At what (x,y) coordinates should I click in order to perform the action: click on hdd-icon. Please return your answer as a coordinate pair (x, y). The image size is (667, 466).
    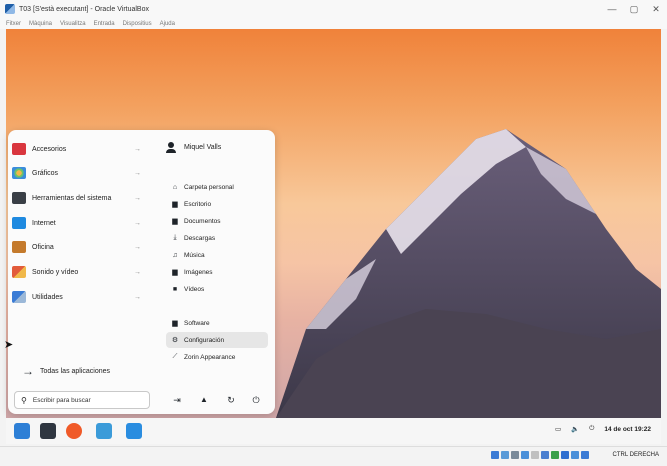
    Looking at the image, I should click on (495, 455).